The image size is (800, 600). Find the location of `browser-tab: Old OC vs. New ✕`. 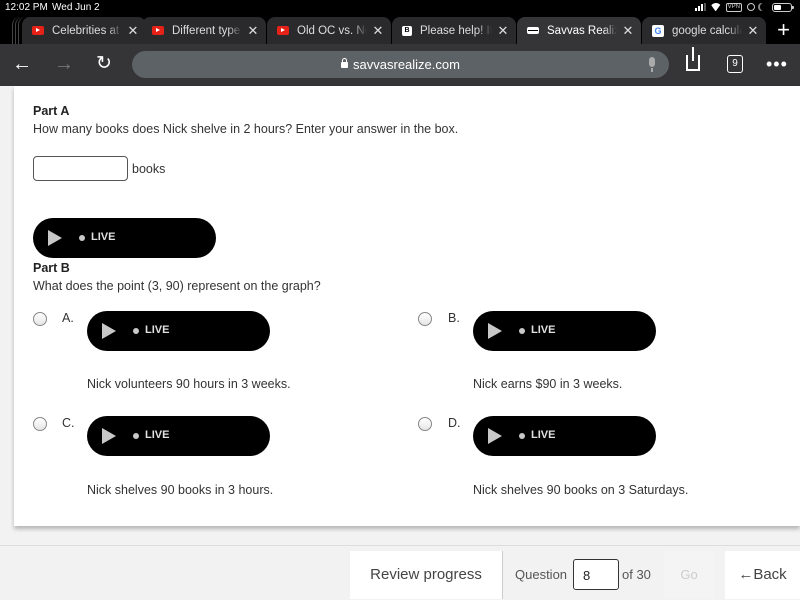

browser-tab: Old OC vs. New ✕ is located at coordinates (329, 30).